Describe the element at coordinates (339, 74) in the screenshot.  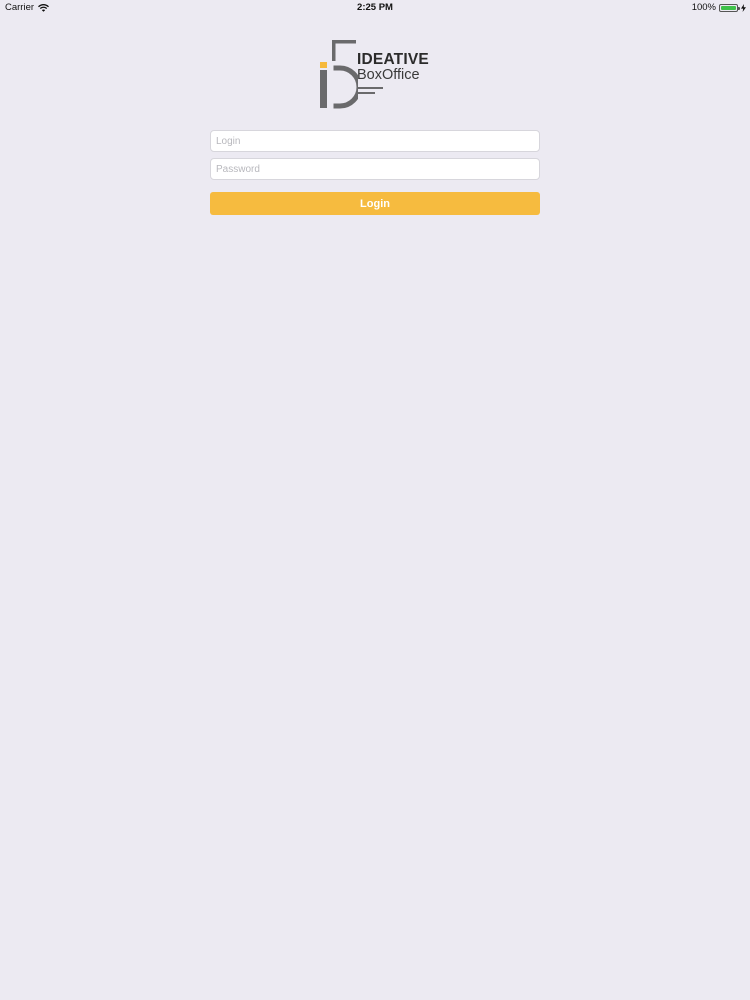
I see `logo-mark-icon` at that location.